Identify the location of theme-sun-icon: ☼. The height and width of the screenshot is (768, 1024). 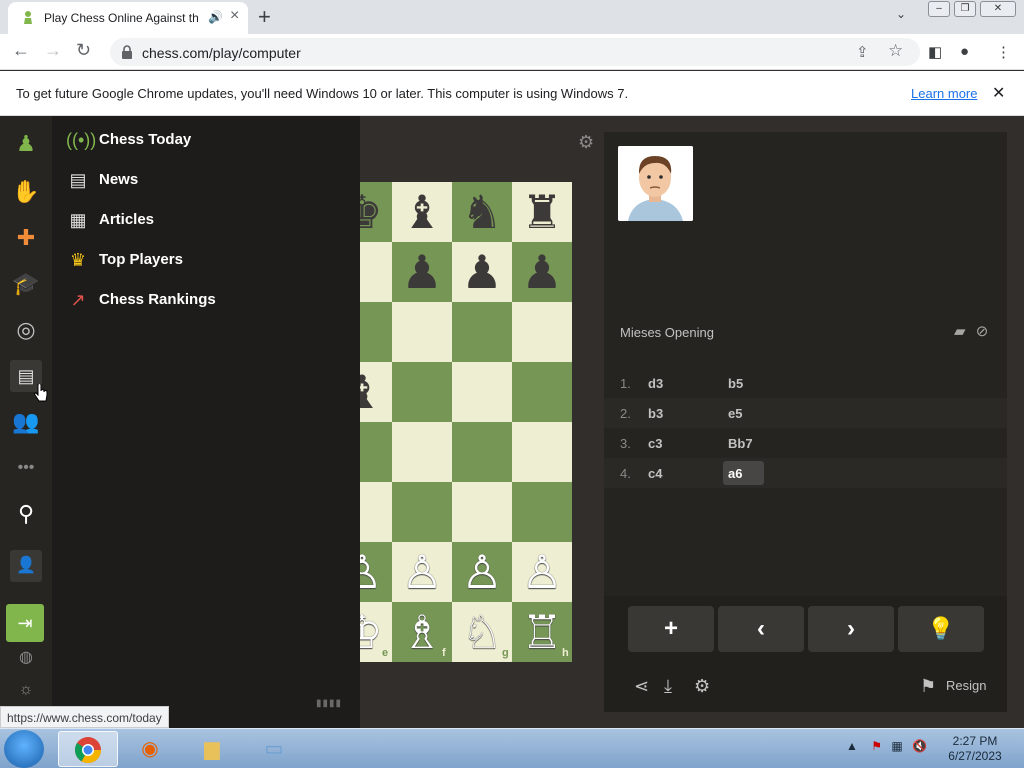
(26, 690).